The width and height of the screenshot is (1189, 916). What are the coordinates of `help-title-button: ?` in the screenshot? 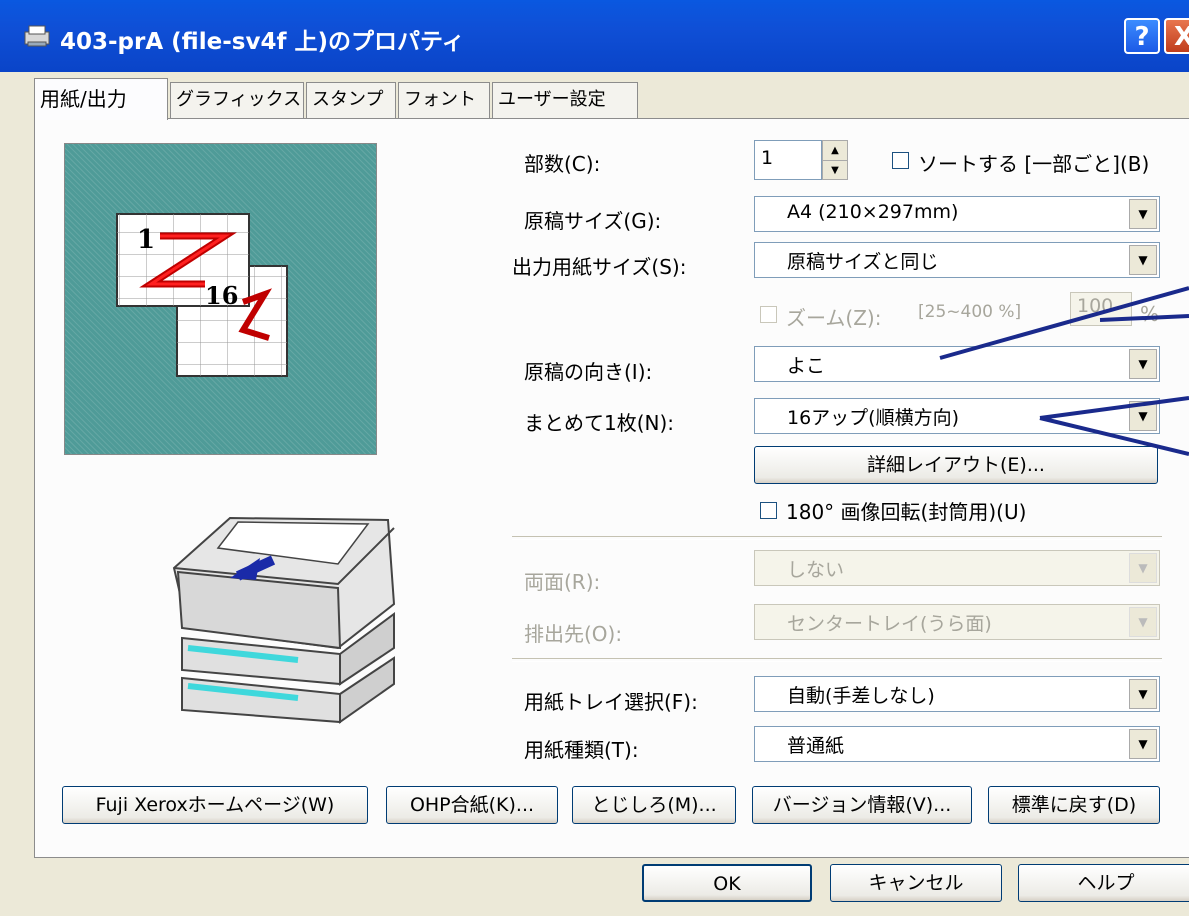 It's located at (1142, 36).